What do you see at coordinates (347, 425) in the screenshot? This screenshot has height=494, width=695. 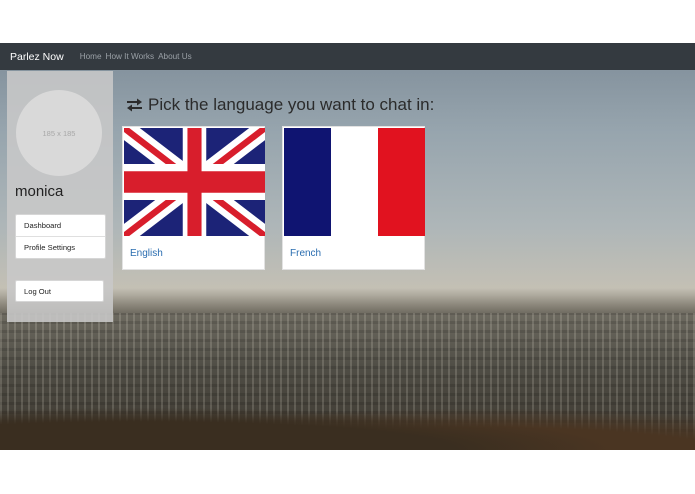 I see `foreground-trees` at bounding box center [347, 425].